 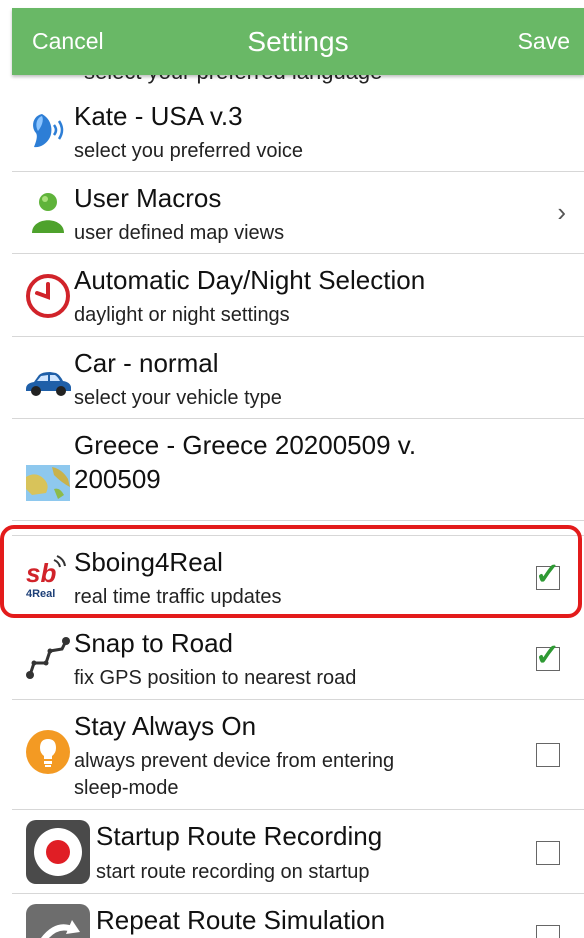 I want to click on route-icon, so click(x=48, y=658).